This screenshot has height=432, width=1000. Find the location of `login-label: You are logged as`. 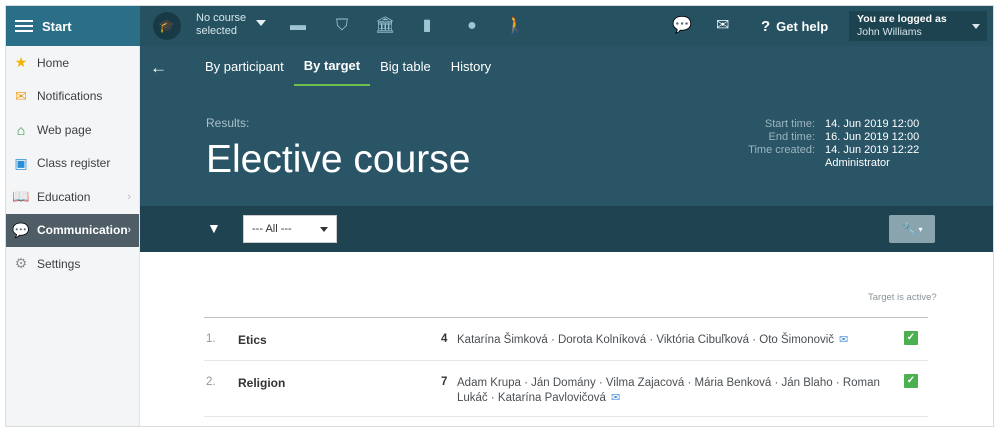

login-label: You are logged as is located at coordinates (902, 19).